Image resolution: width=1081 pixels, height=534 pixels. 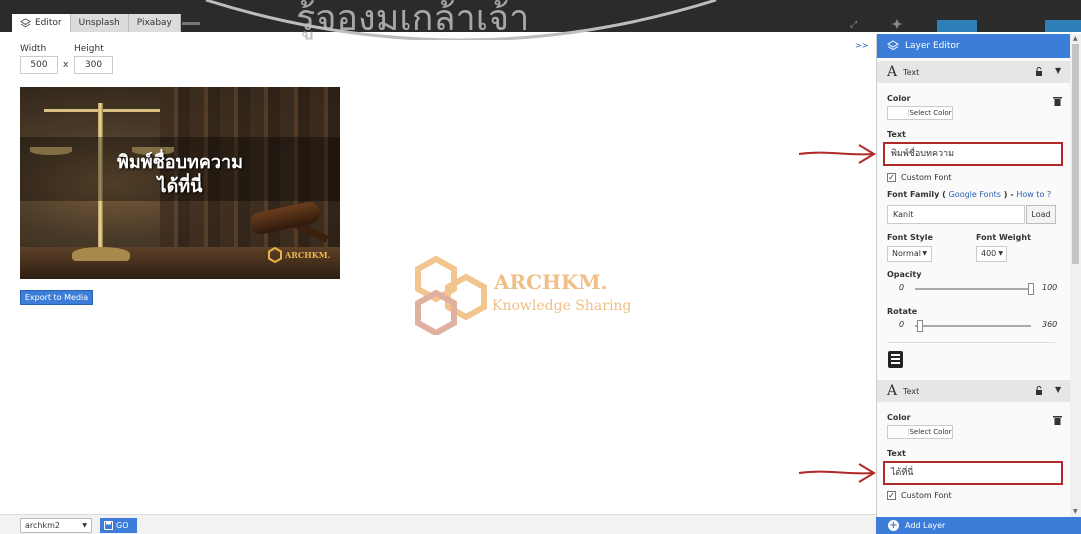 I want to click on export-to-media-button: Export to Media, so click(x=56, y=297).